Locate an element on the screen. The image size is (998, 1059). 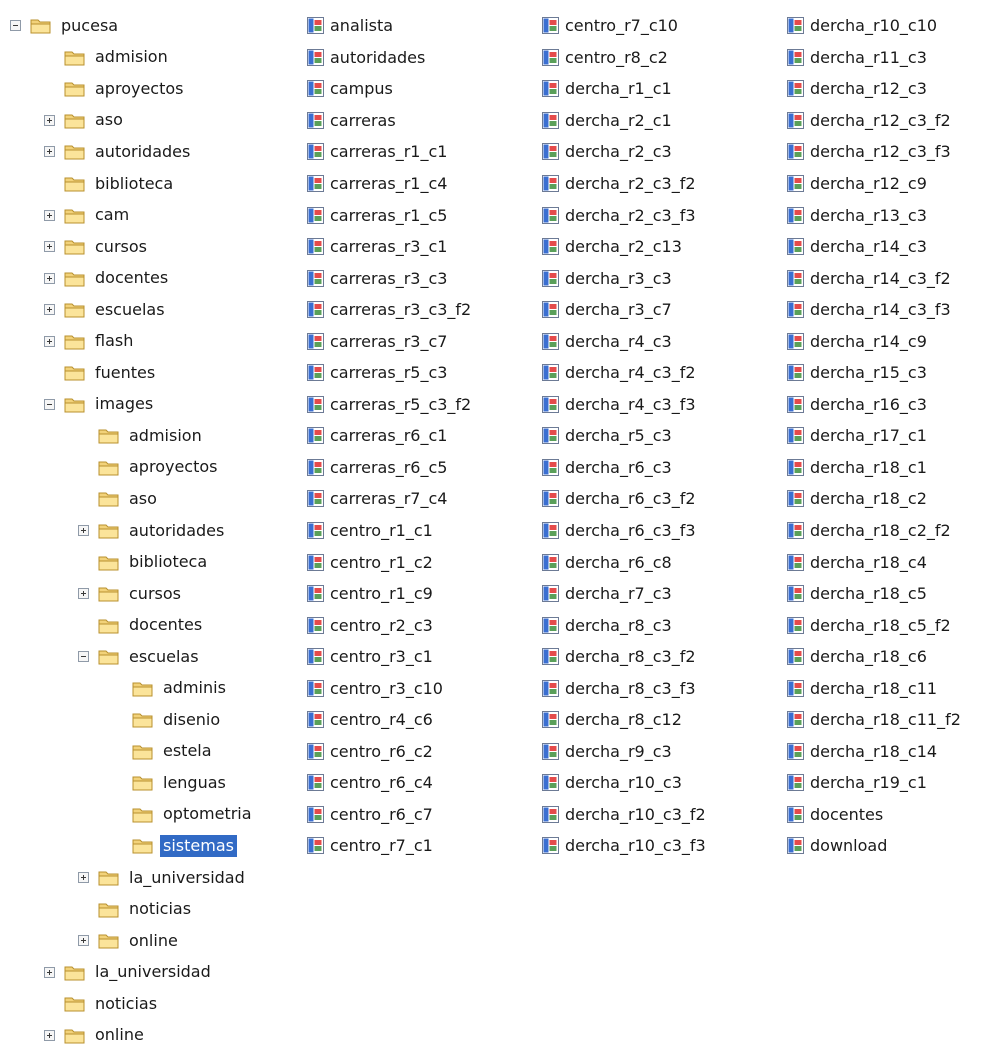
tree-node-cursos: cursos is located at coordinates (155, 247).